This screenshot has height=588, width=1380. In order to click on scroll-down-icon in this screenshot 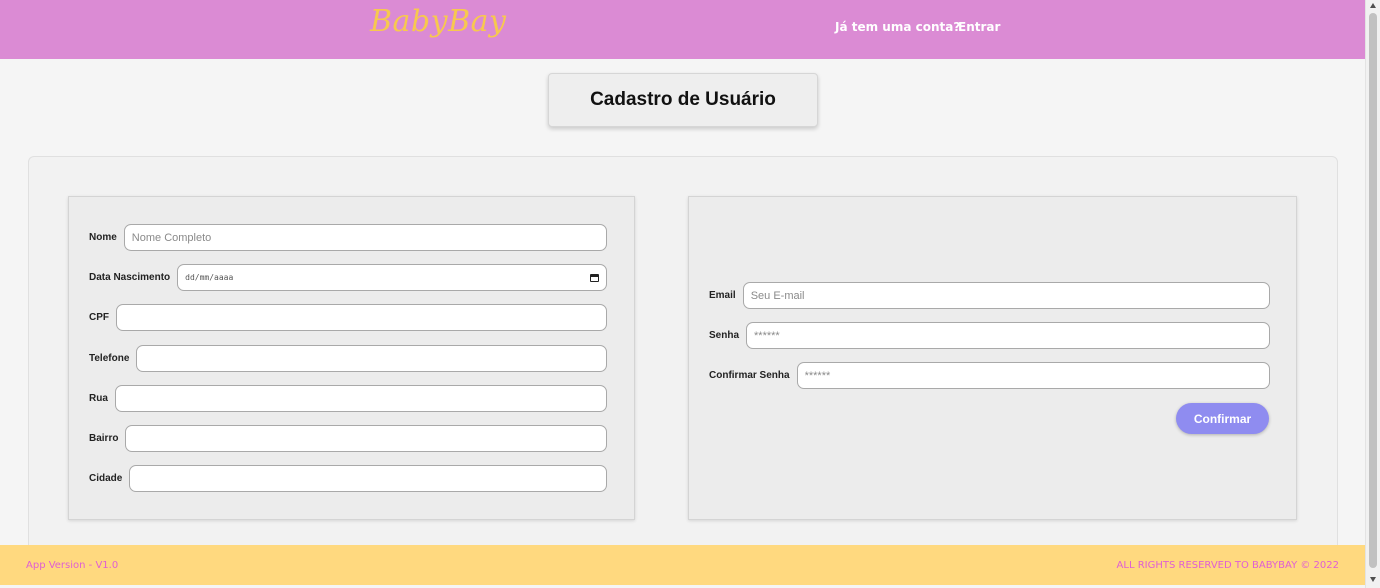, I will do `click(1373, 579)`.